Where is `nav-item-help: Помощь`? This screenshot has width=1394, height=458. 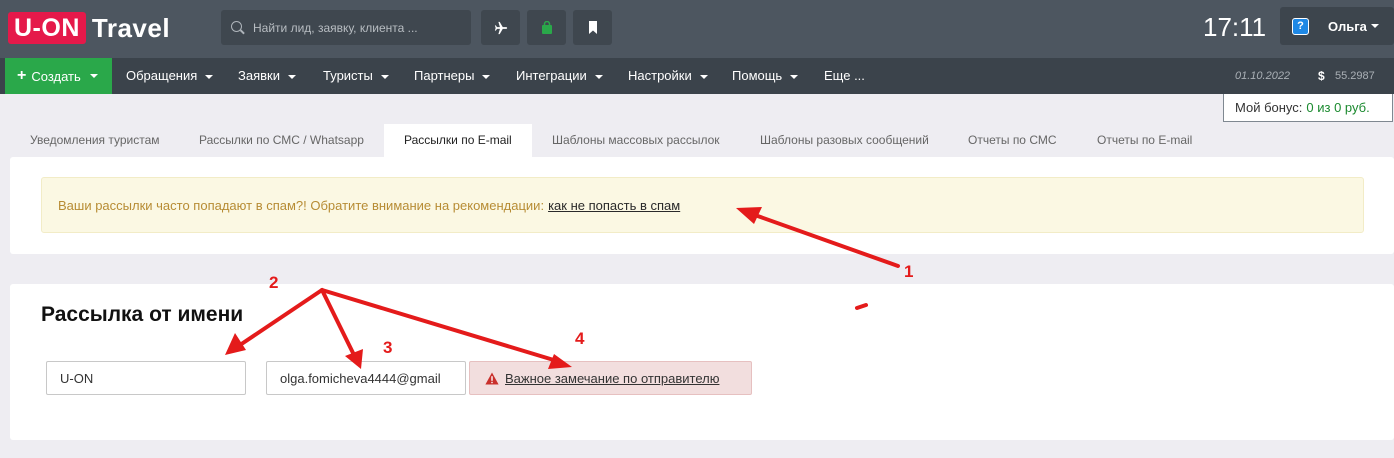
nav-item-help: Помощь is located at coordinates (765, 76).